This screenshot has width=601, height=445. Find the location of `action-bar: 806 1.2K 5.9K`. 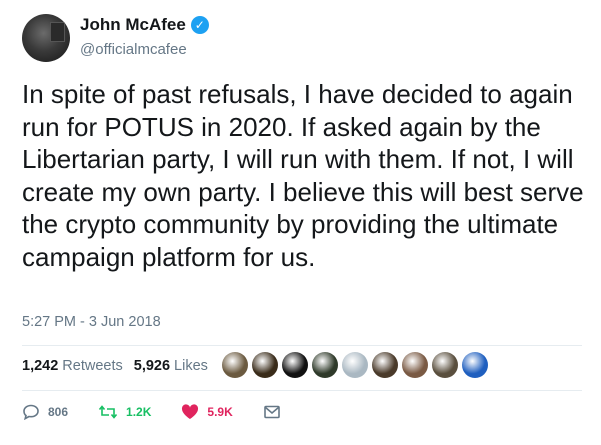

action-bar: 806 1.2K 5.9K is located at coordinates (166, 412).